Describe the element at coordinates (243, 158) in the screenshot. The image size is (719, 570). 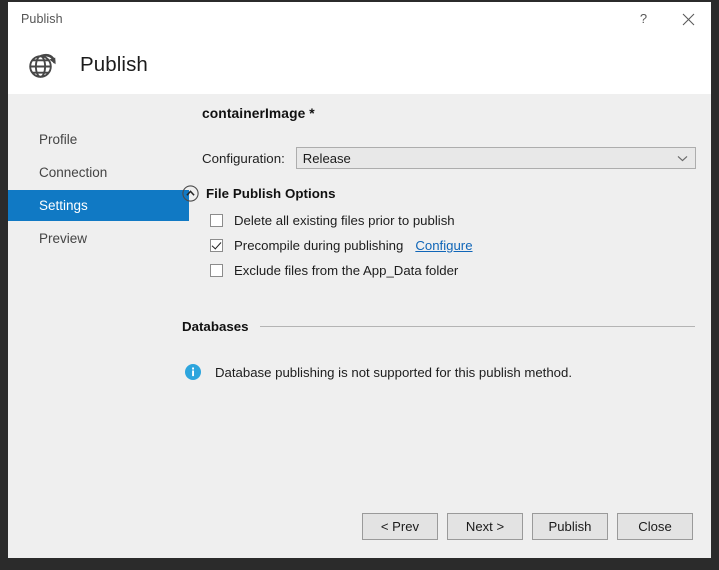
I see `configuration-label: Configuration:` at that location.